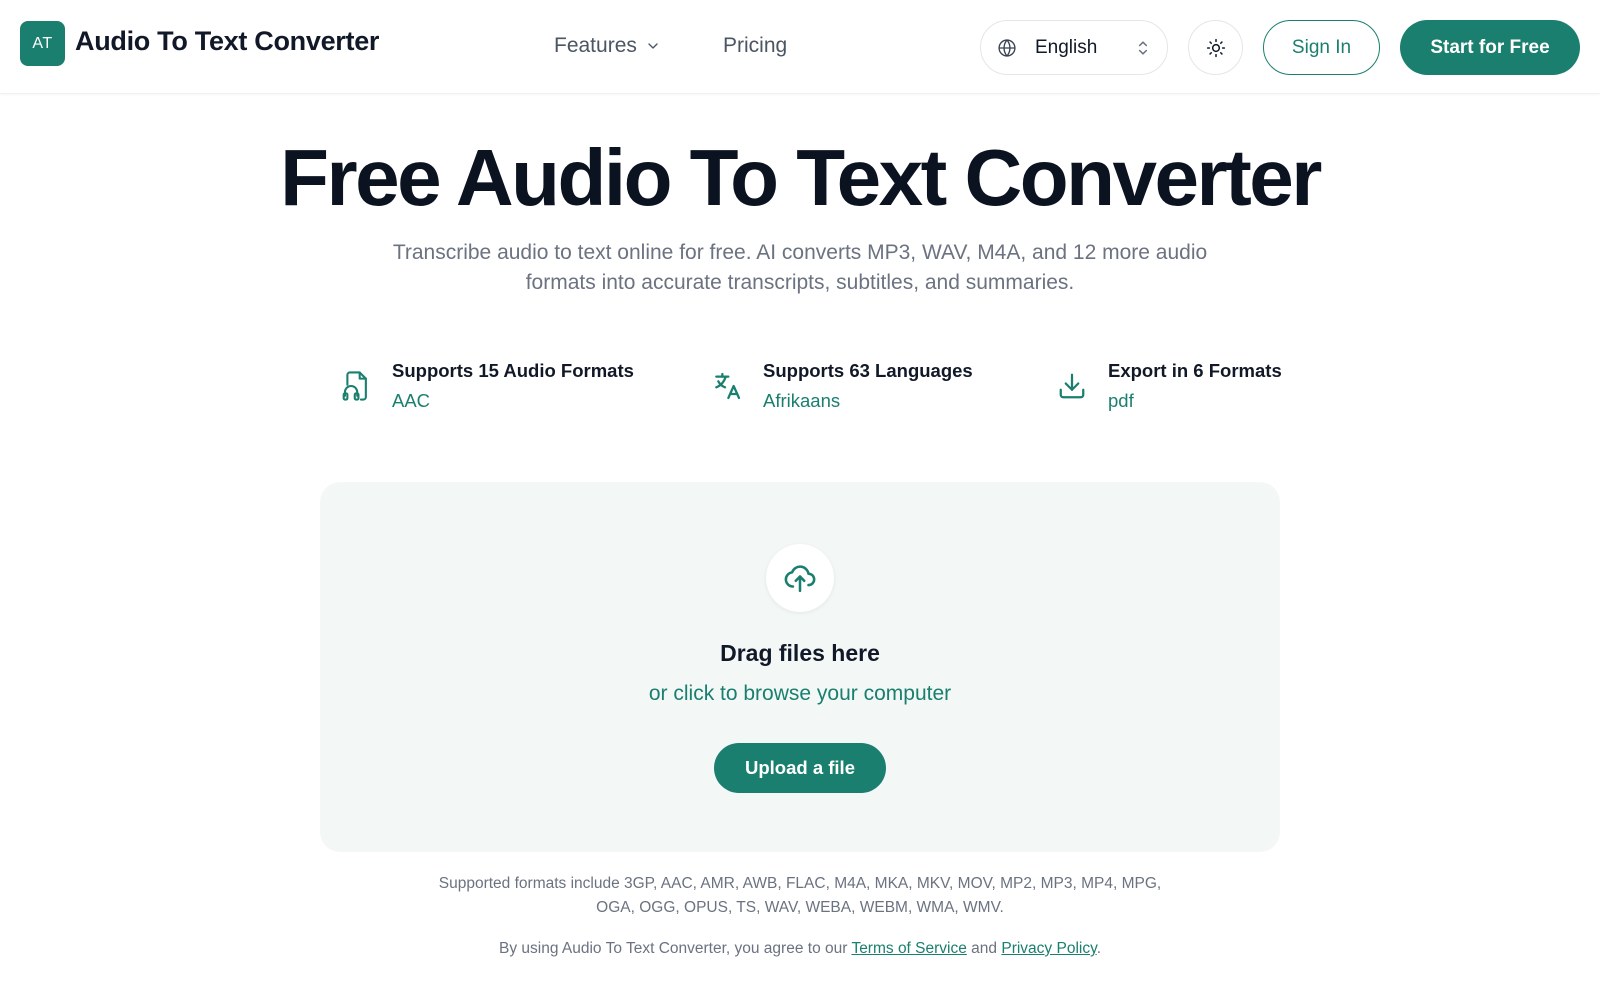  What do you see at coordinates (800, 694) in the screenshot?
I see `browse-computer-link: or click to browse your computer` at bounding box center [800, 694].